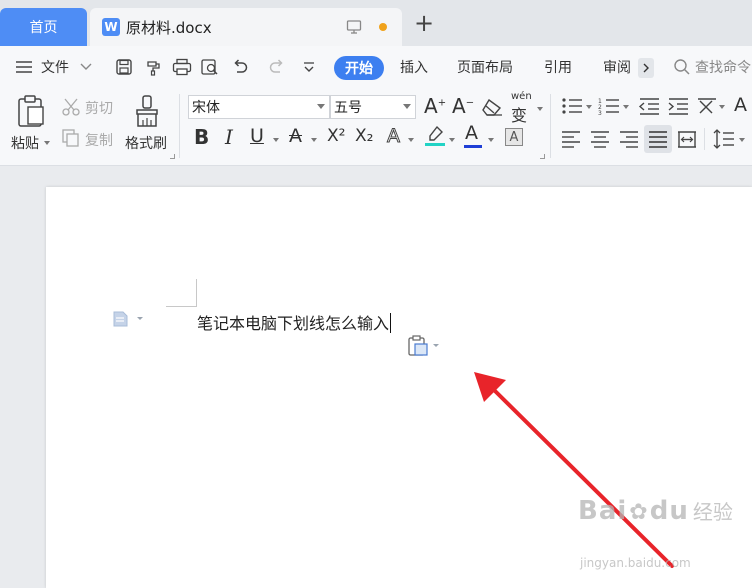 The width and height of the screenshot is (752, 588). I want to click on watermark-brand-2: du, so click(669, 511).